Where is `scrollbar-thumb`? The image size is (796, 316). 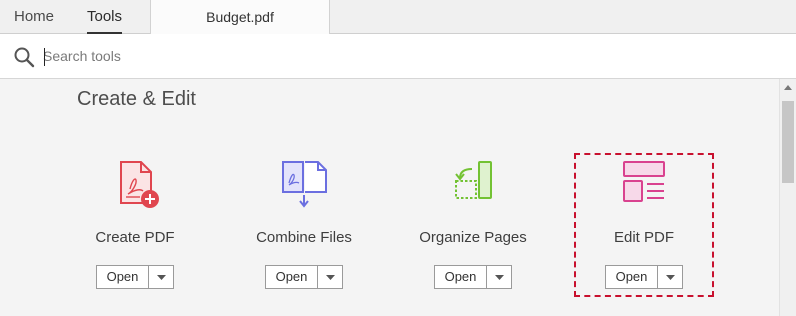
scrollbar-thumb is located at coordinates (788, 142).